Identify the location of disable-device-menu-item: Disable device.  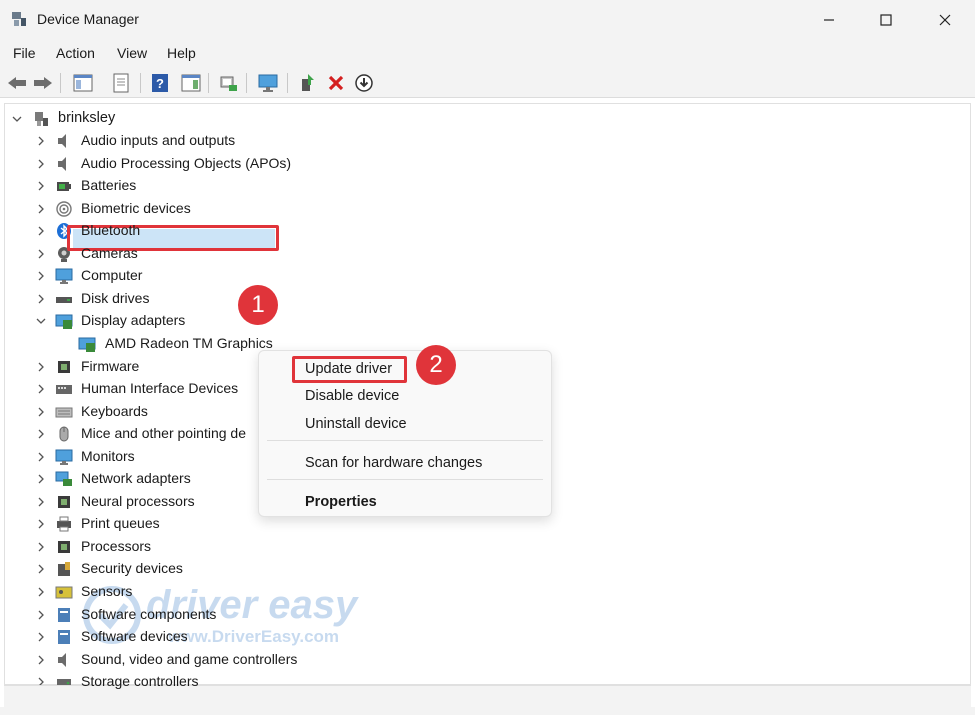
(352, 396).